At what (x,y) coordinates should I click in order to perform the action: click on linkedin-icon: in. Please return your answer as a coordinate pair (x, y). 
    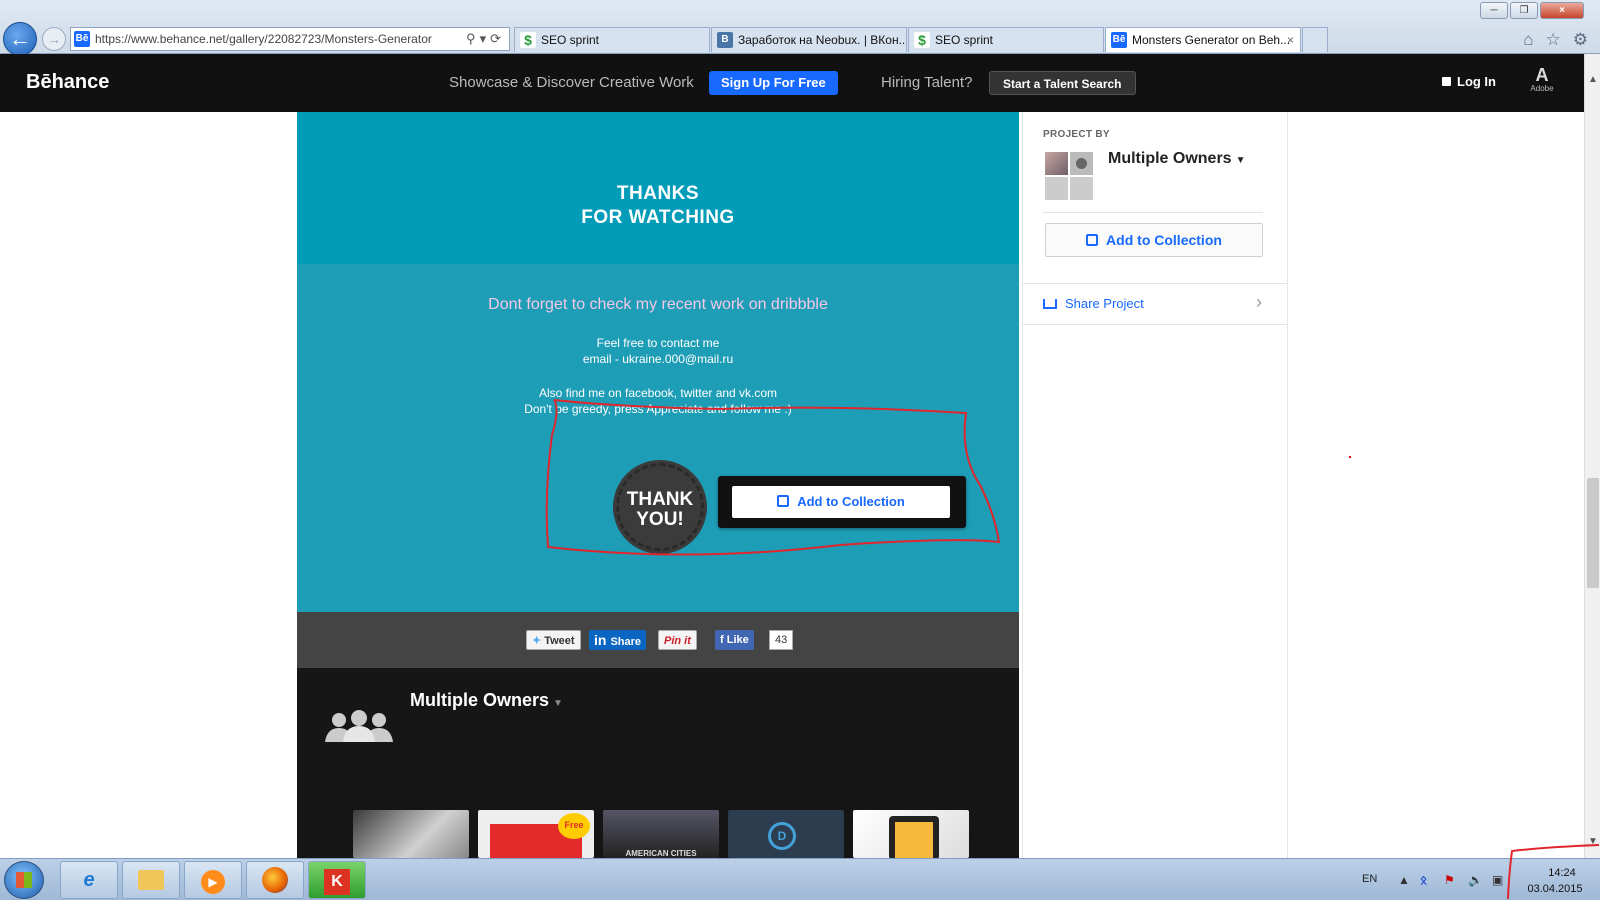
    Looking at the image, I should click on (600, 640).